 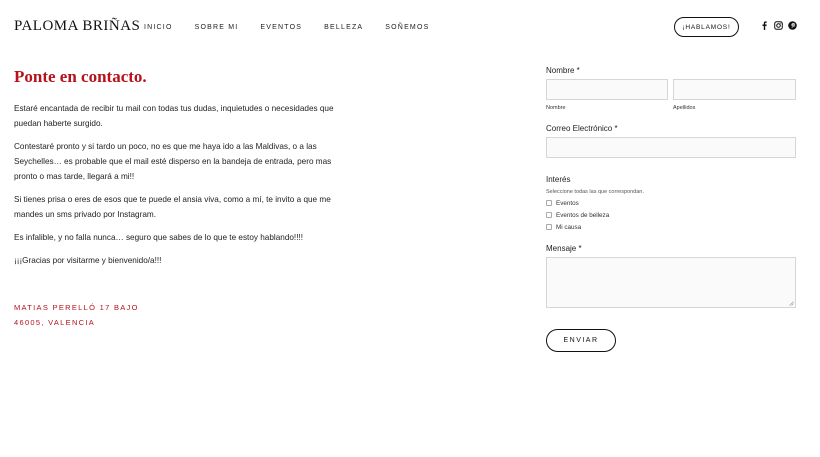 I want to click on first-name-sublabel: Nombre, so click(x=556, y=108).